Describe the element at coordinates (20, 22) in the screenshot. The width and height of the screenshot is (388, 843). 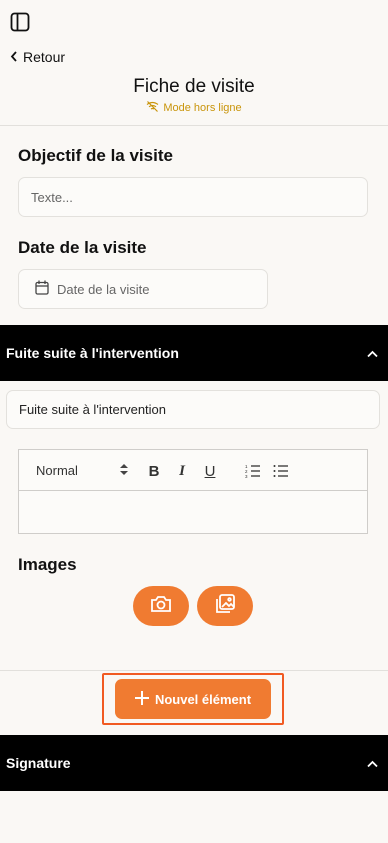
I see `sidebar-toggle-icon` at that location.